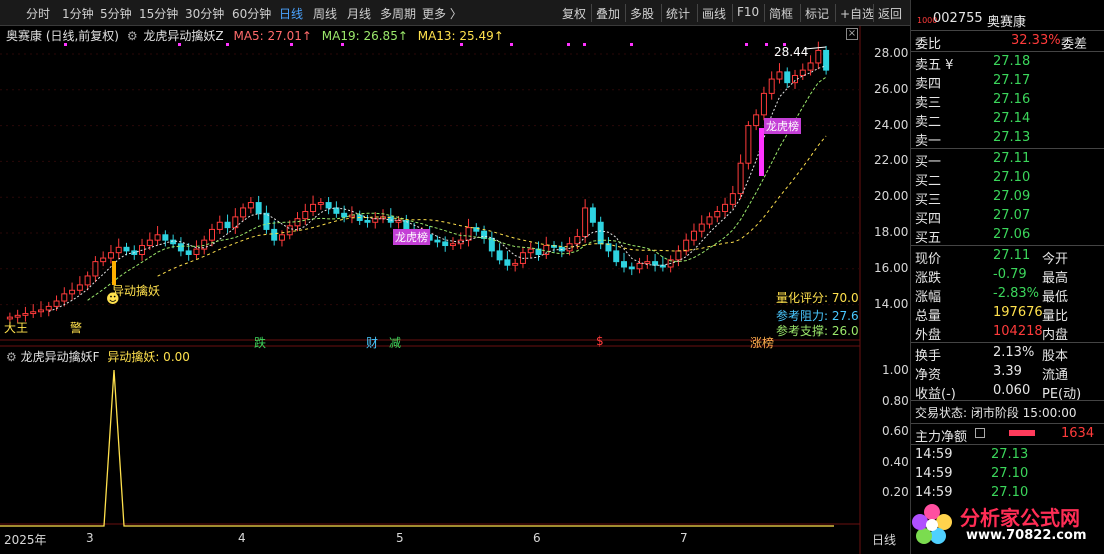 Image resolution: width=1104 pixels, height=554 pixels. What do you see at coordinates (359, 13) in the screenshot?
I see `period-tab-8: 月线` at bounding box center [359, 13].